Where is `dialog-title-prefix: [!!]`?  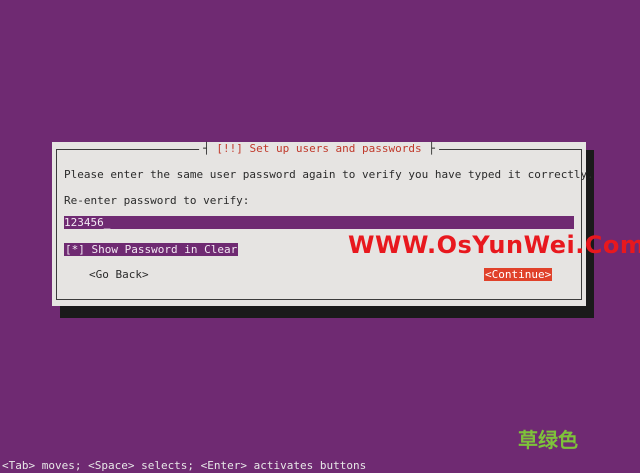
dialog-title-prefix: [!!] is located at coordinates (229, 148).